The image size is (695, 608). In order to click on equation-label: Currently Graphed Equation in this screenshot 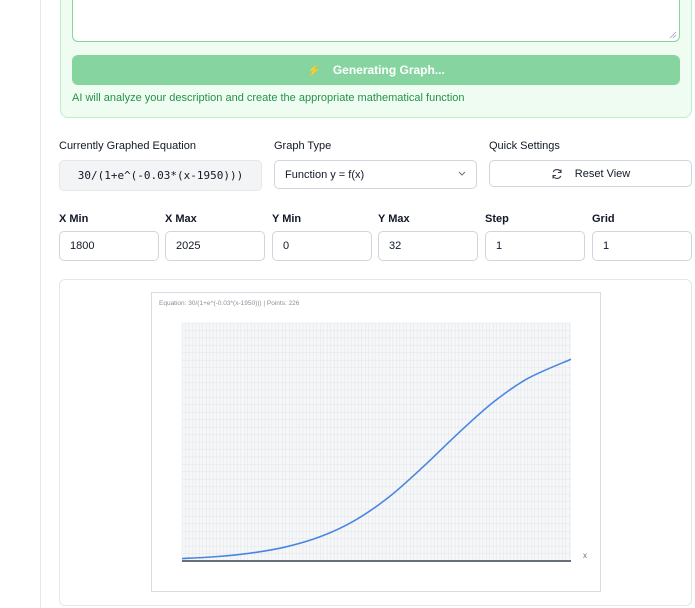, I will do `click(127, 146)`.